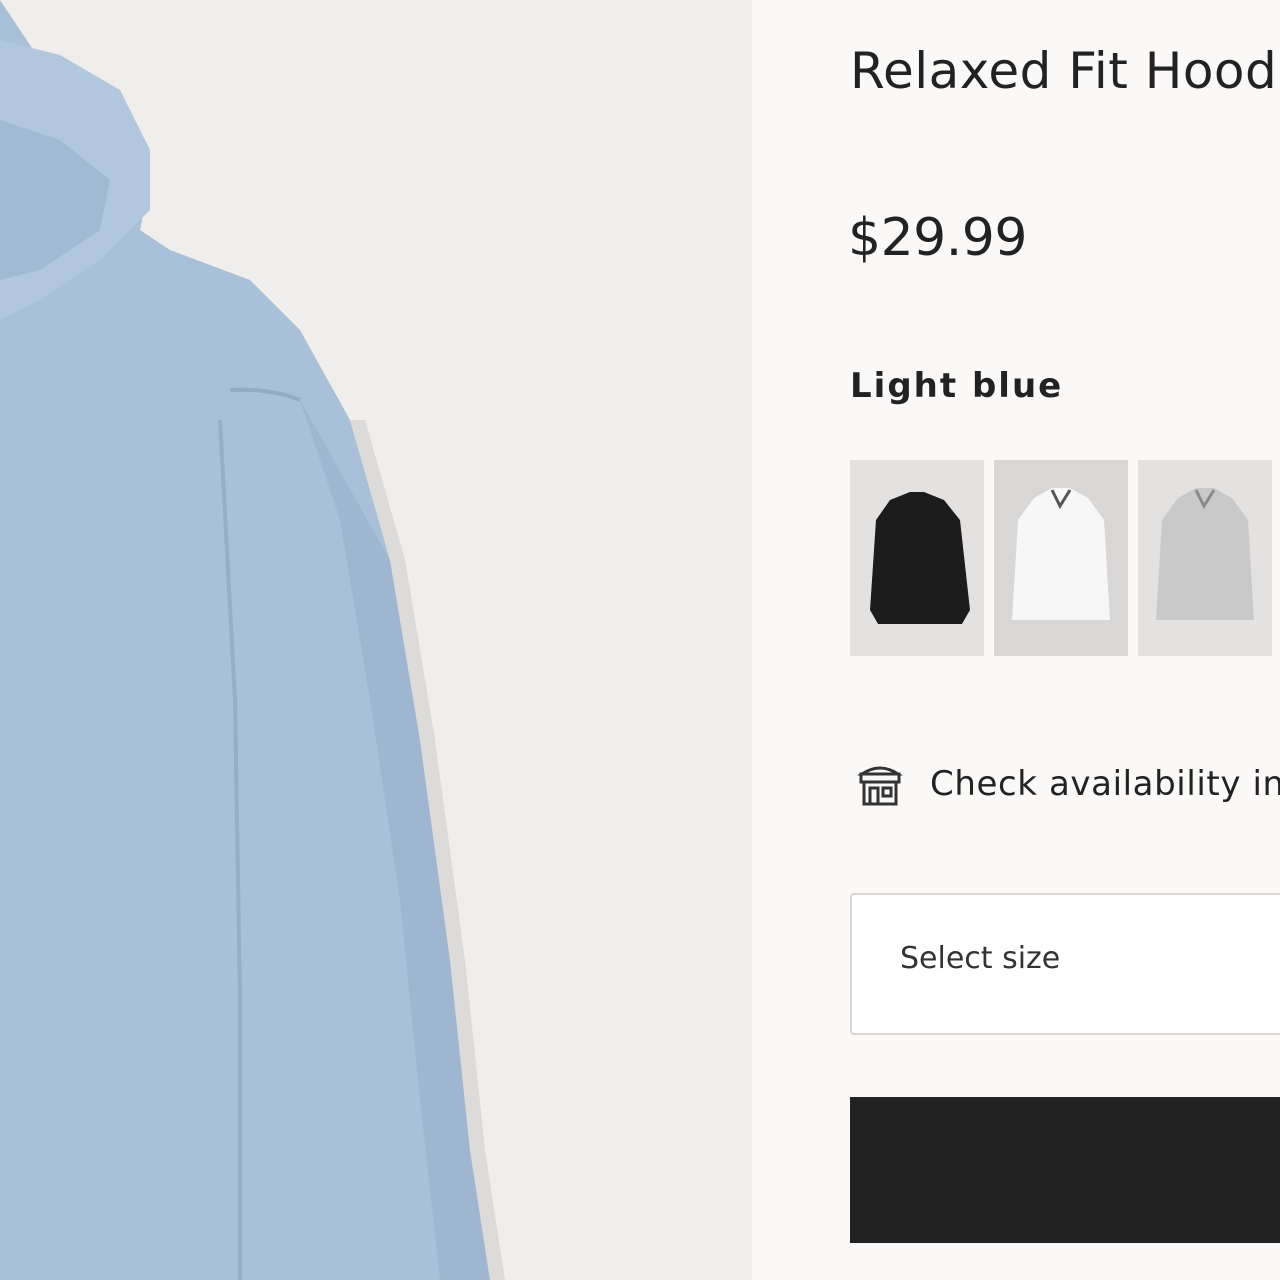 Image resolution: width=1280 pixels, height=1280 pixels. I want to click on selected-color-label: Light blue, so click(957, 386).